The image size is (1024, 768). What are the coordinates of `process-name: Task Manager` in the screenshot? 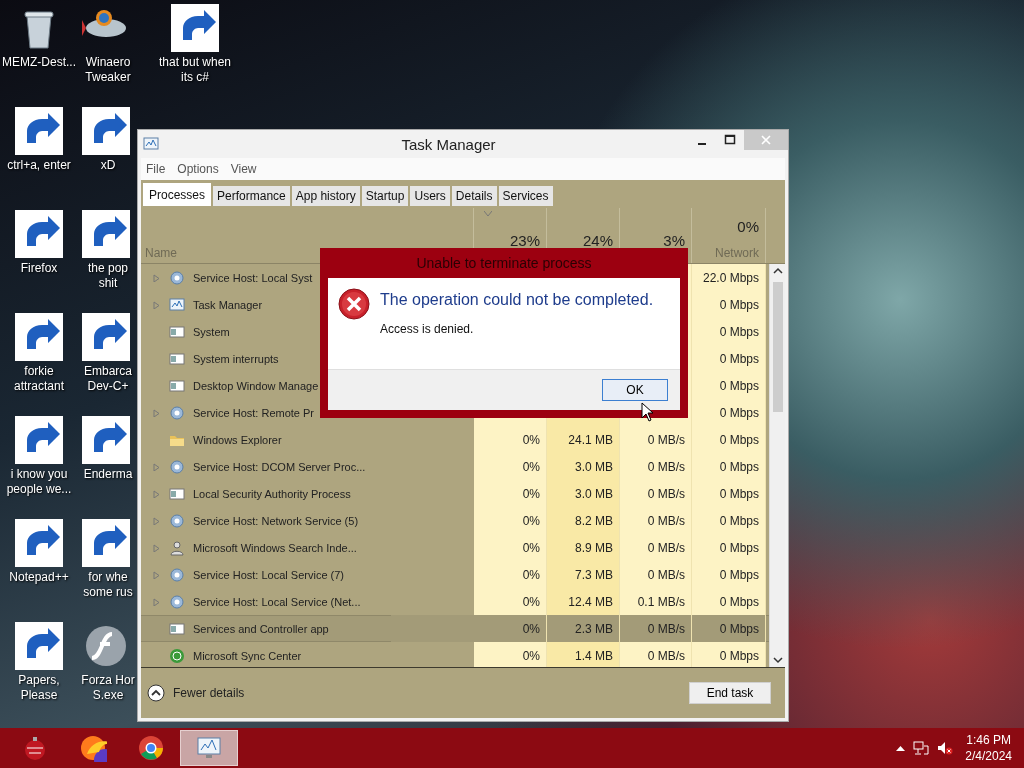 It's located at (228, 304).